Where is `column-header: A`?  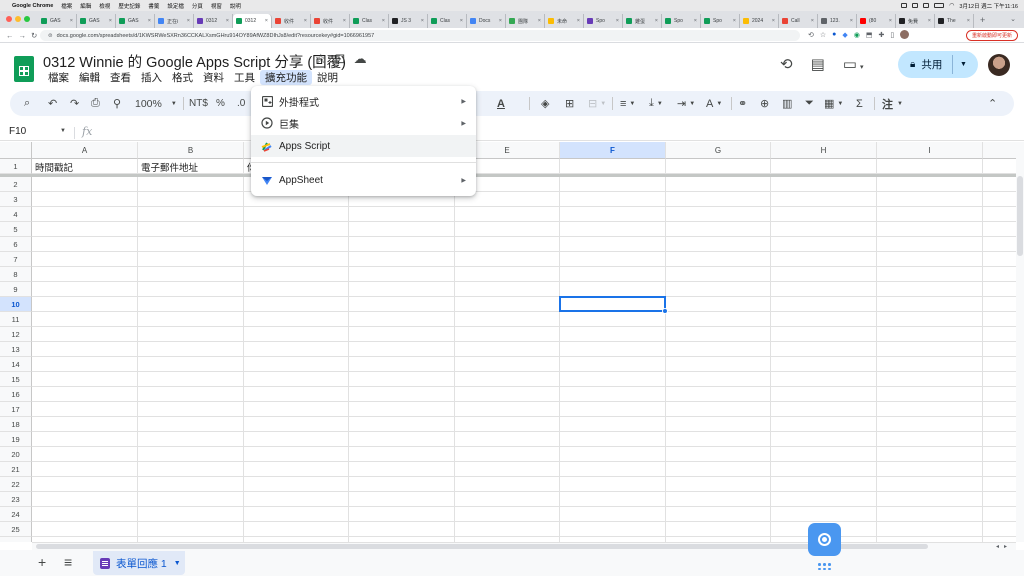
column-header: A is located at coordinates (85, 150).